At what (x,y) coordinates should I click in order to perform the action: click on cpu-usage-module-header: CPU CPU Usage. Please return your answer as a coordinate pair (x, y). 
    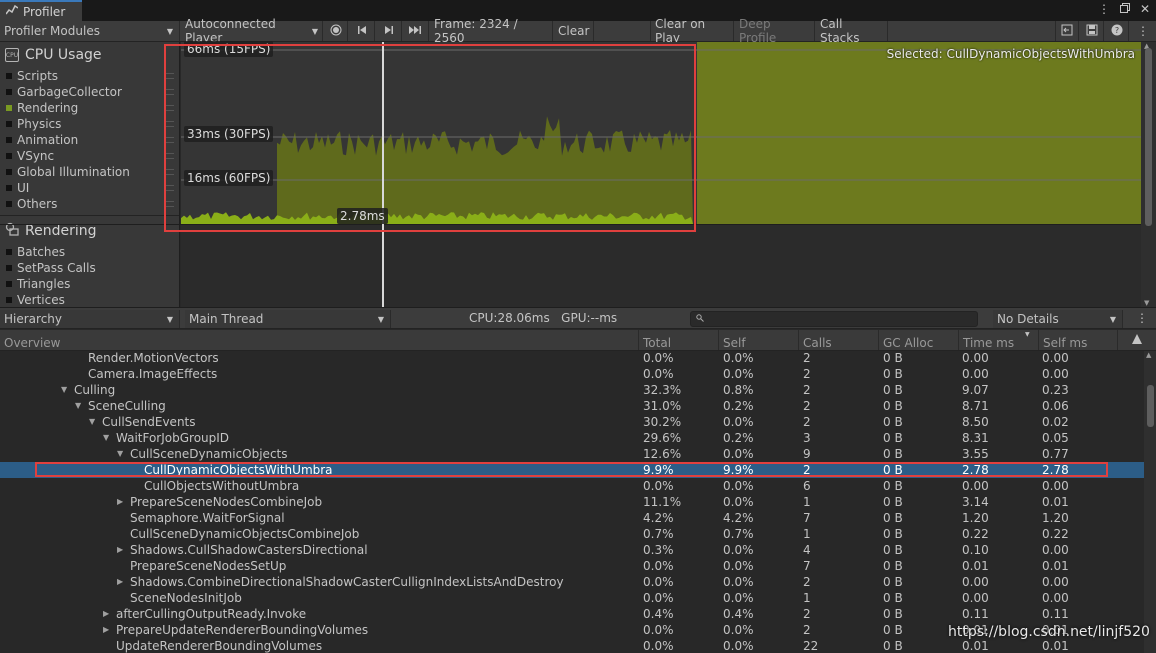
    Looking at the image, I should click on (89, 55).